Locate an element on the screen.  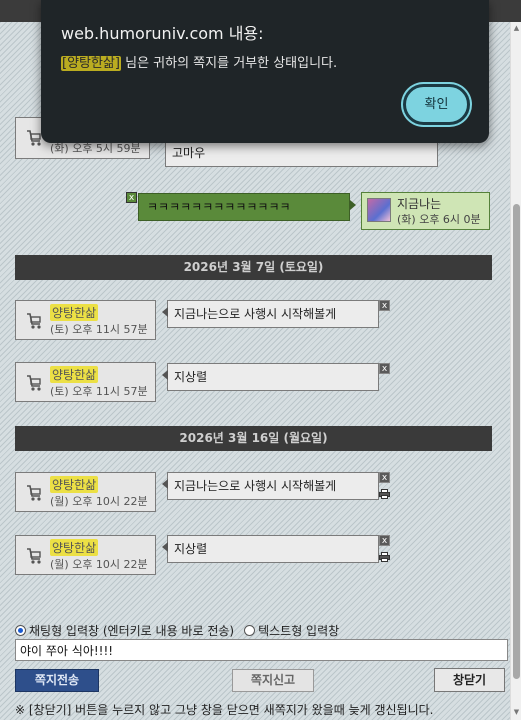
radio-text-mode-label: 텍스트형 입력창 is located at coordinates (298, 630).